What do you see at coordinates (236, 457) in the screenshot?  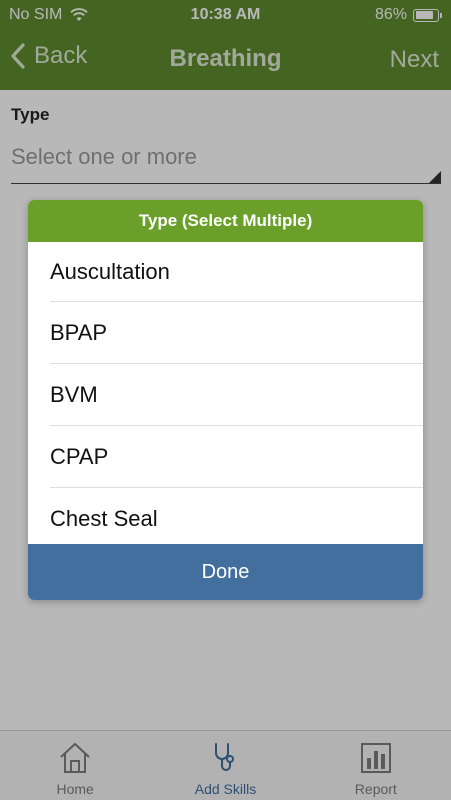 I see `option-item: CPAP` at bounding box center [236, 457].